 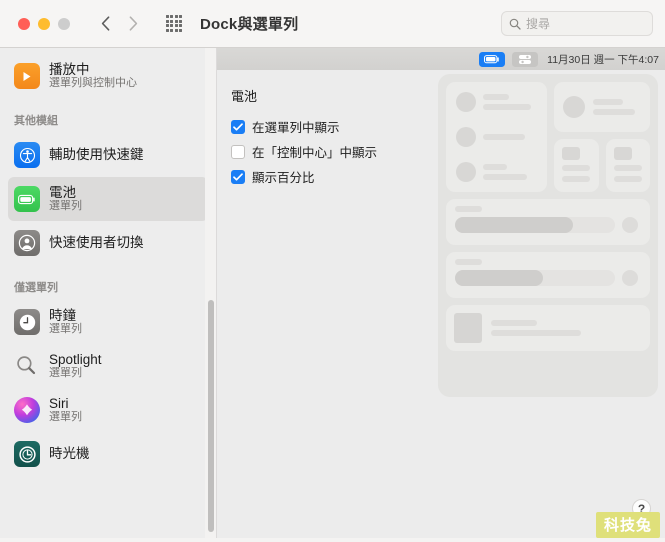 What do you see at coordinates (315, 153) in the screenshot?
I see `checkbox-label: 在「控制中心」中顯示` at bounding box center [315, 153].